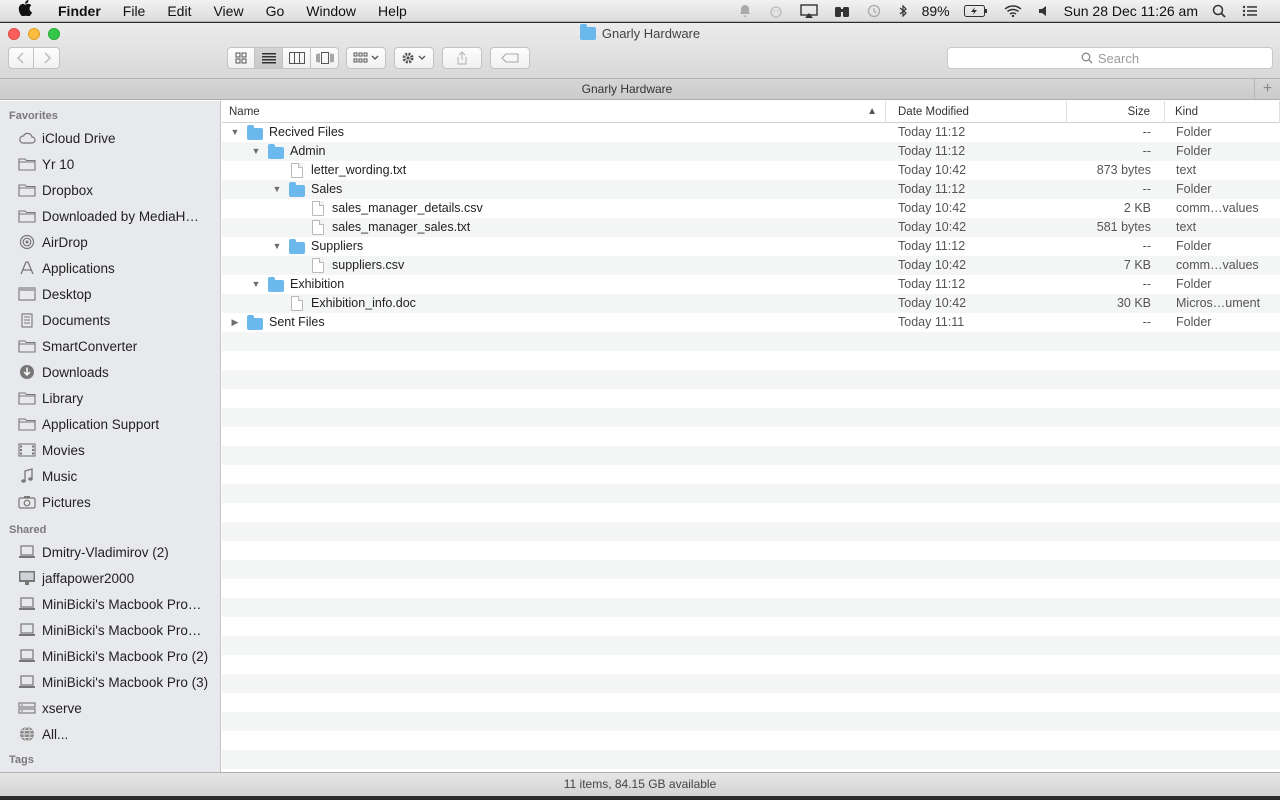  I want to click on clock: Sun 28 Dec 11:26 am, so click(1131, 11).